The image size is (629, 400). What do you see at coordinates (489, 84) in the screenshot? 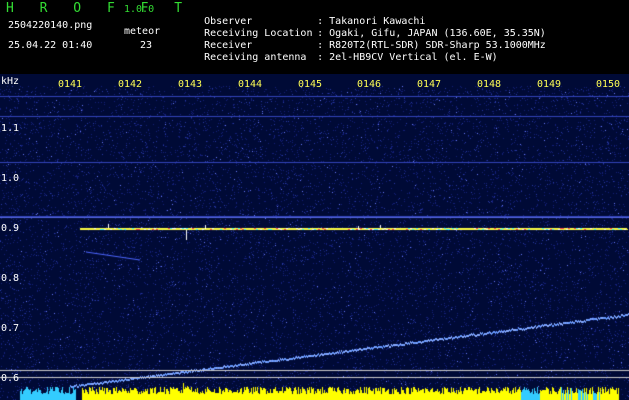
I see `time-tick-label: 0148` at bounding box center [489, 84].